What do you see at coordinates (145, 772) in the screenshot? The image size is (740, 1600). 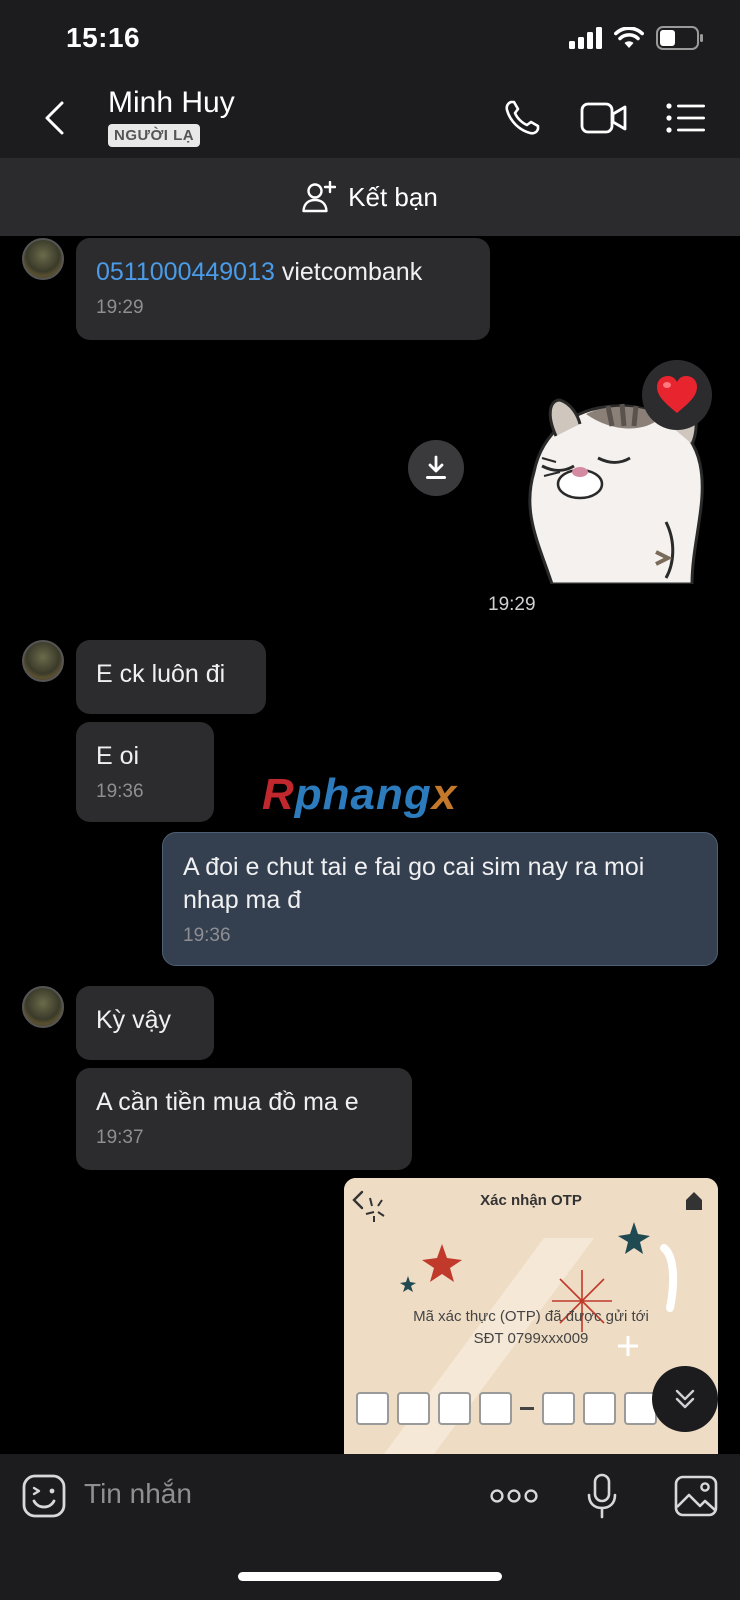 I see `message-bubble: E oi 19:36` at bounding box center [145, 772].